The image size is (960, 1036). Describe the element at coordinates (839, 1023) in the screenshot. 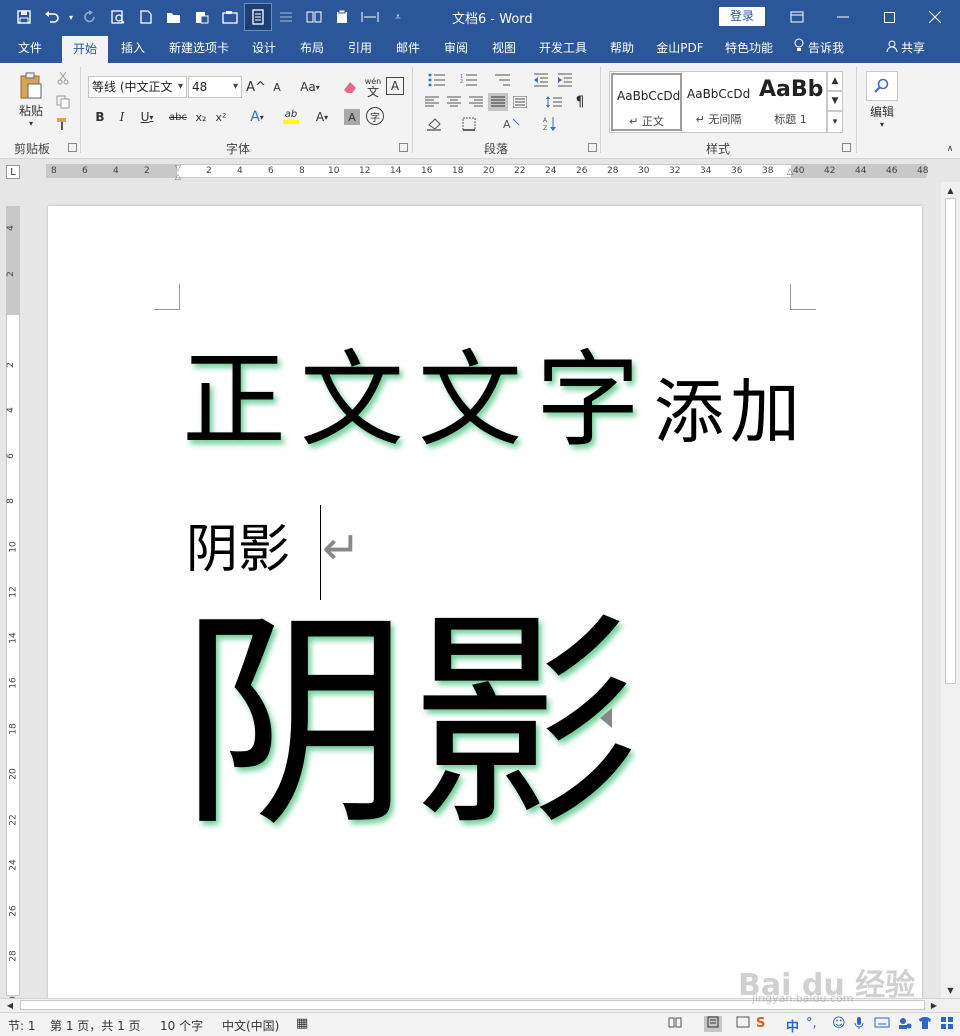

I see `emoji-icon: ☺` at that location.